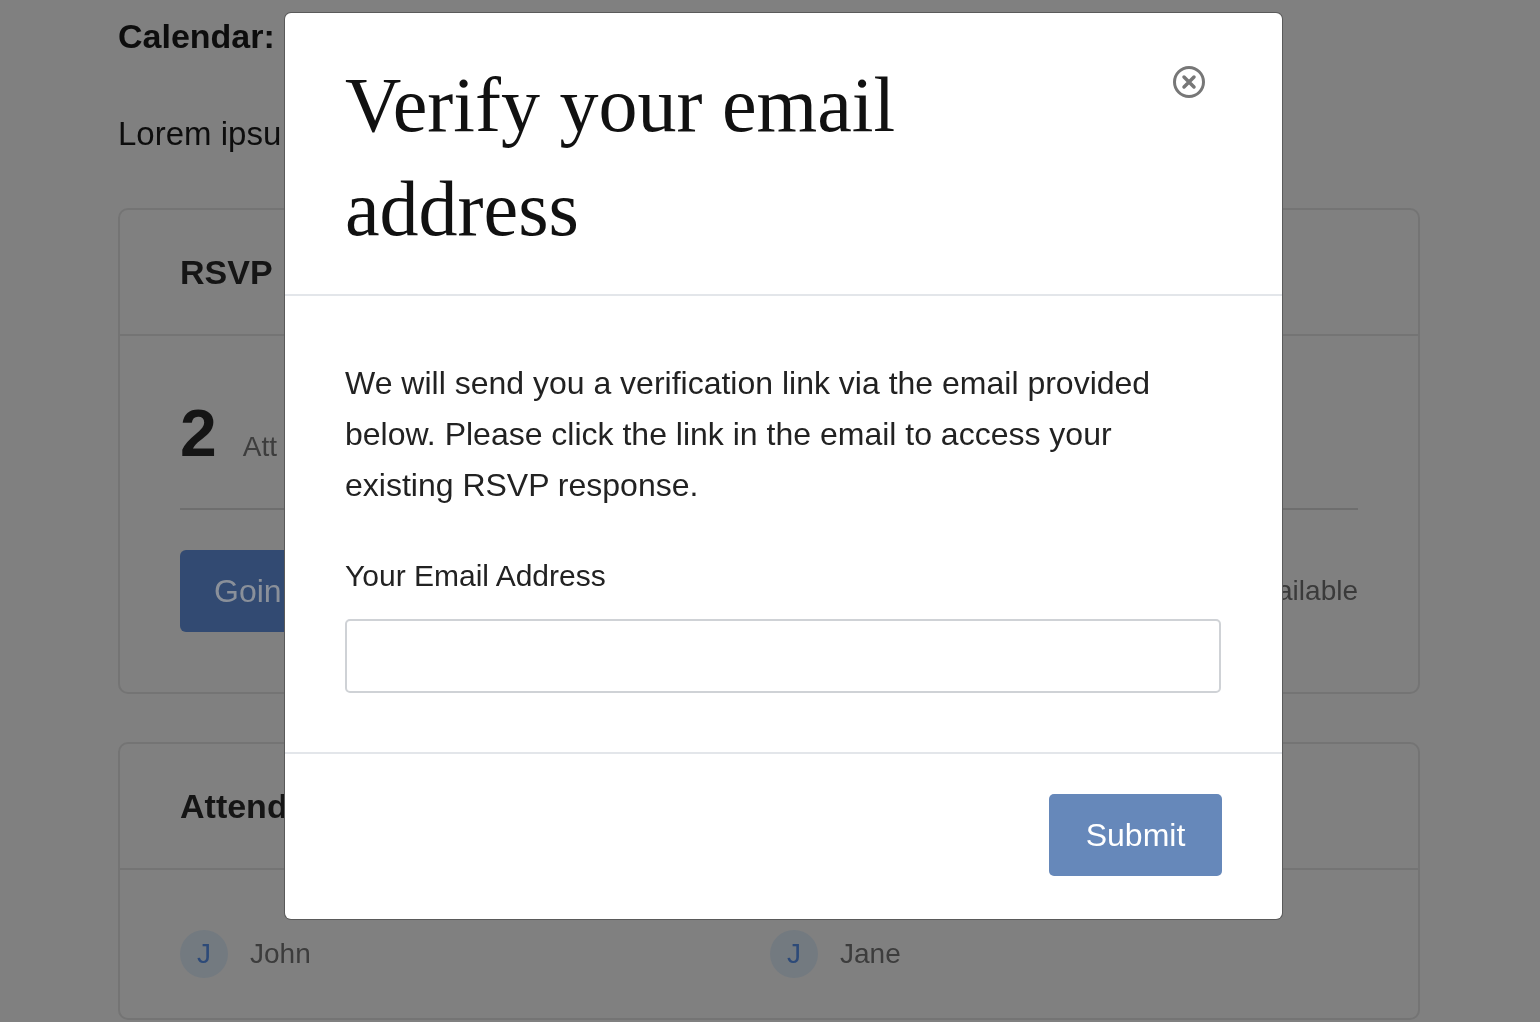  I want to click on modal-title: Verify your email address, so click(621, 157).